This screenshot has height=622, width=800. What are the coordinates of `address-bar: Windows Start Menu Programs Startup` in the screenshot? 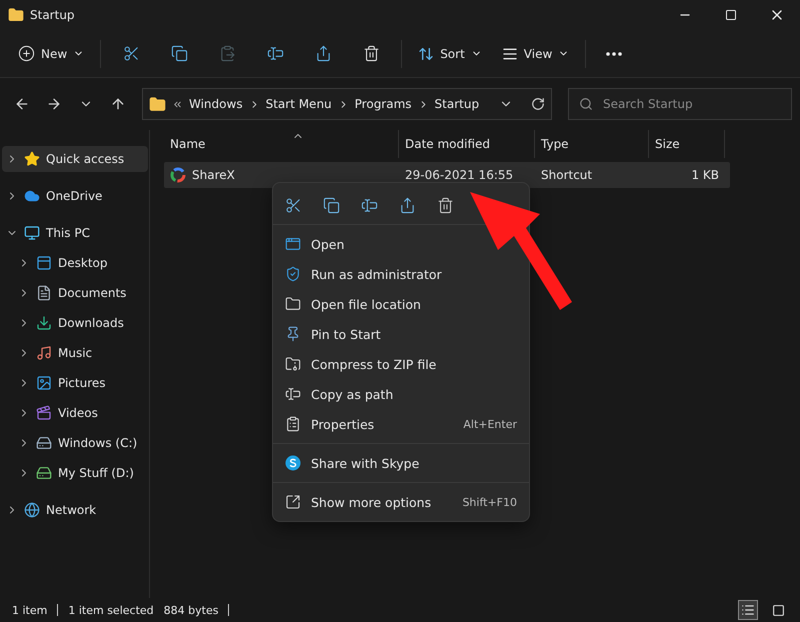 It's located at (347, 104).